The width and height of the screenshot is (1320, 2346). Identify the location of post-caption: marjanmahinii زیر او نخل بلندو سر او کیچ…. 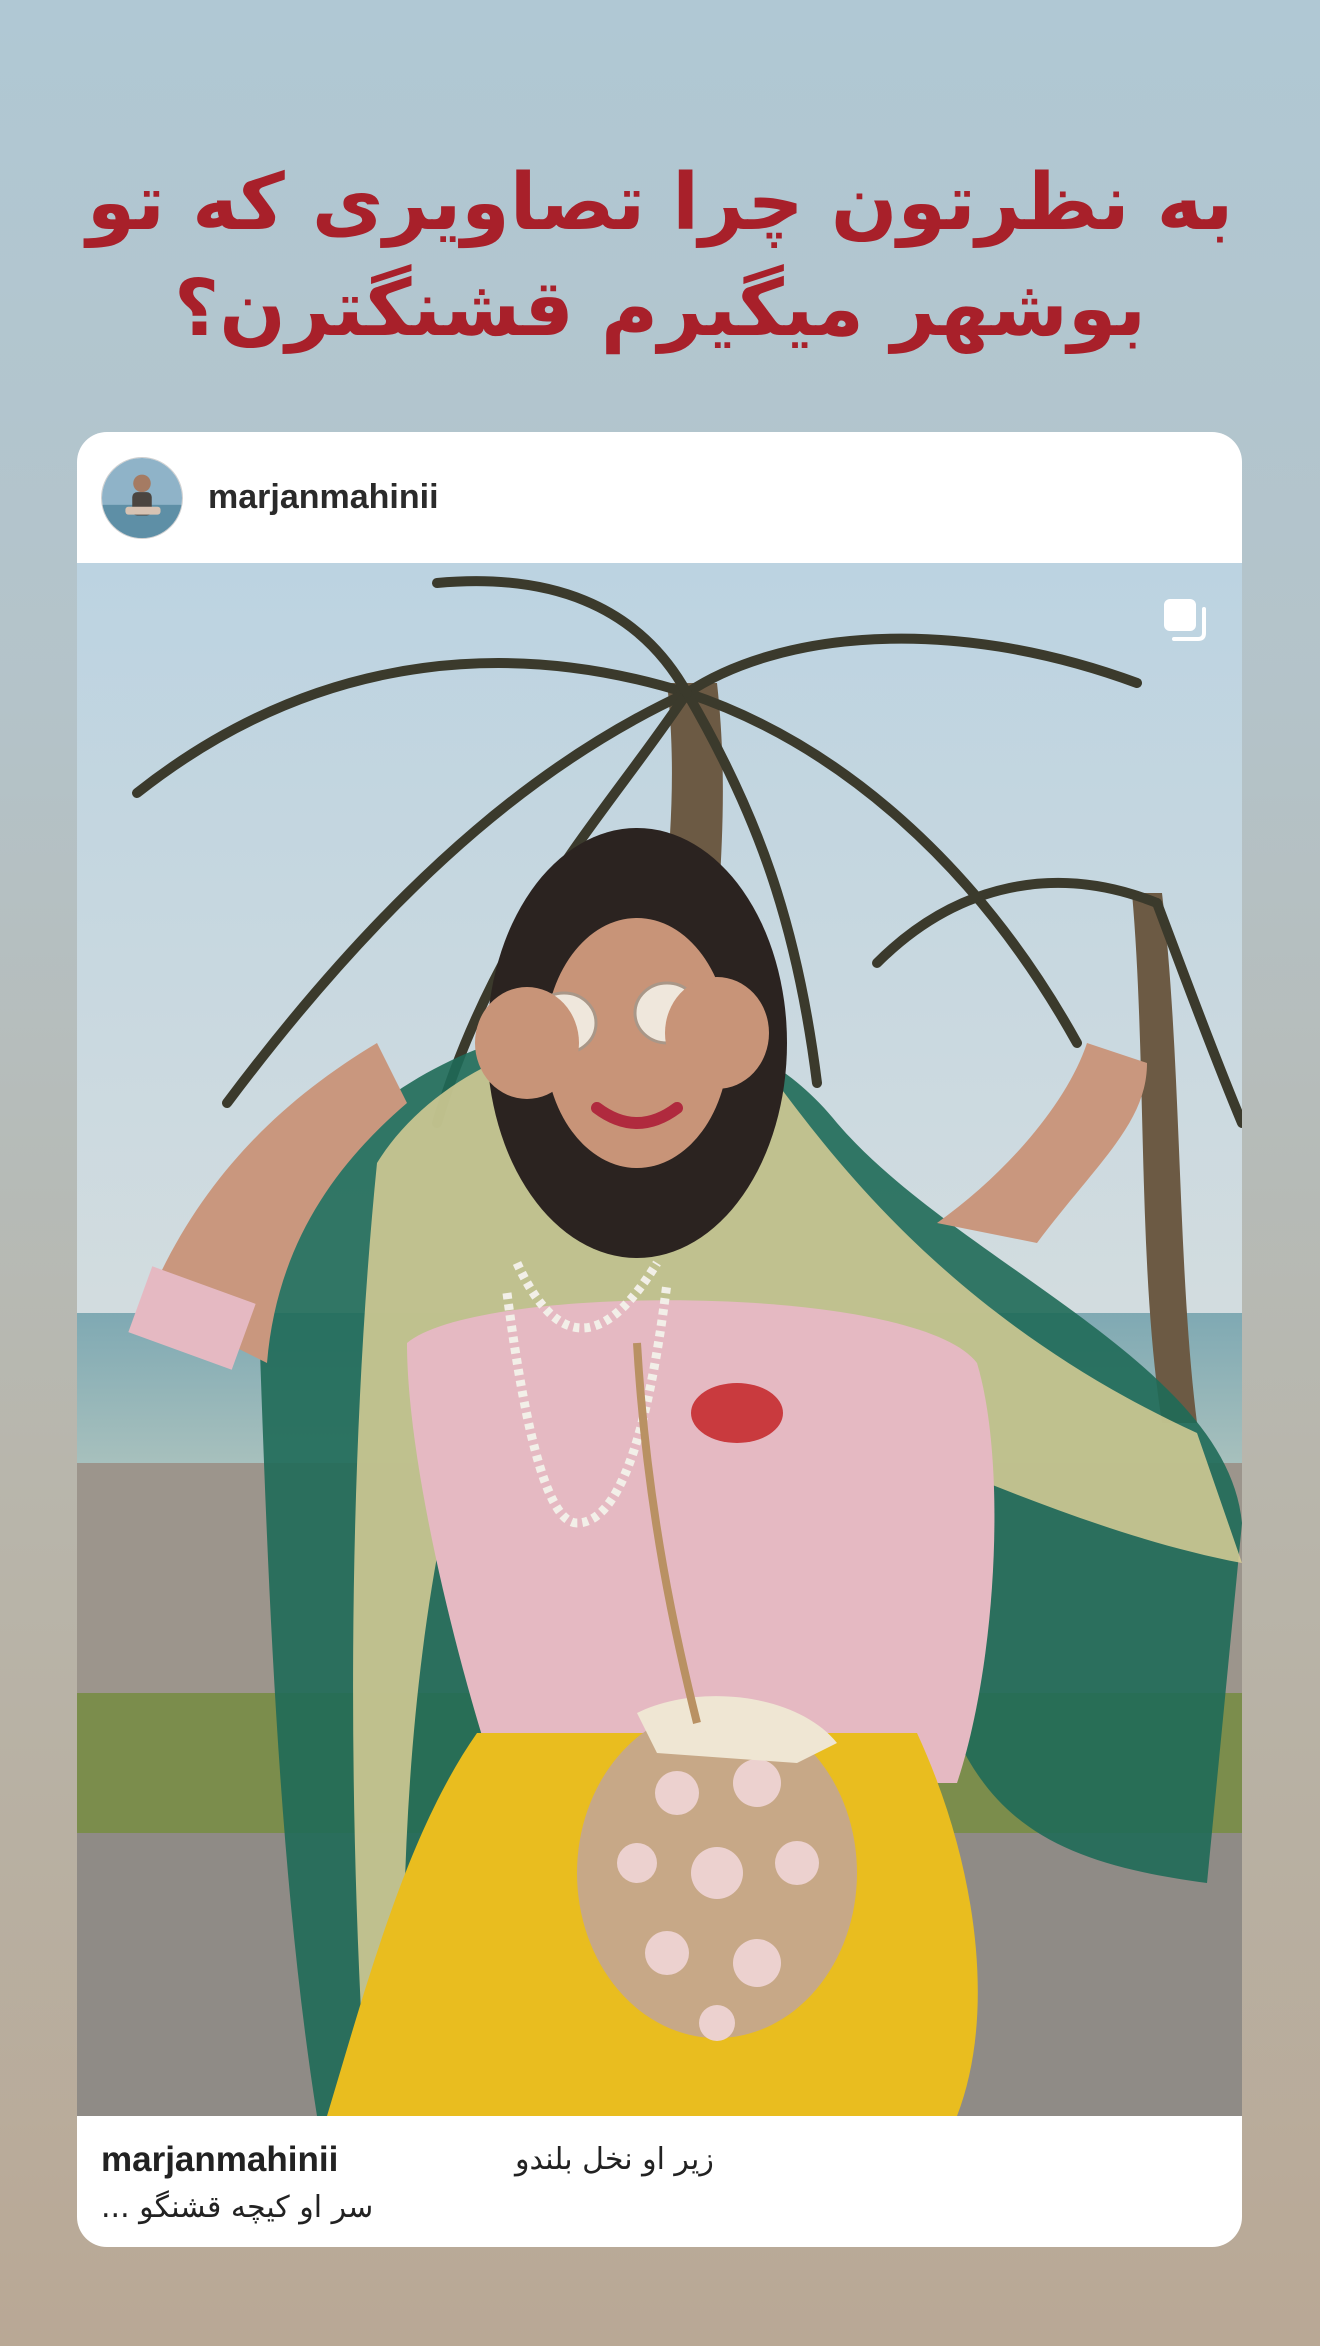
(659, 2181).